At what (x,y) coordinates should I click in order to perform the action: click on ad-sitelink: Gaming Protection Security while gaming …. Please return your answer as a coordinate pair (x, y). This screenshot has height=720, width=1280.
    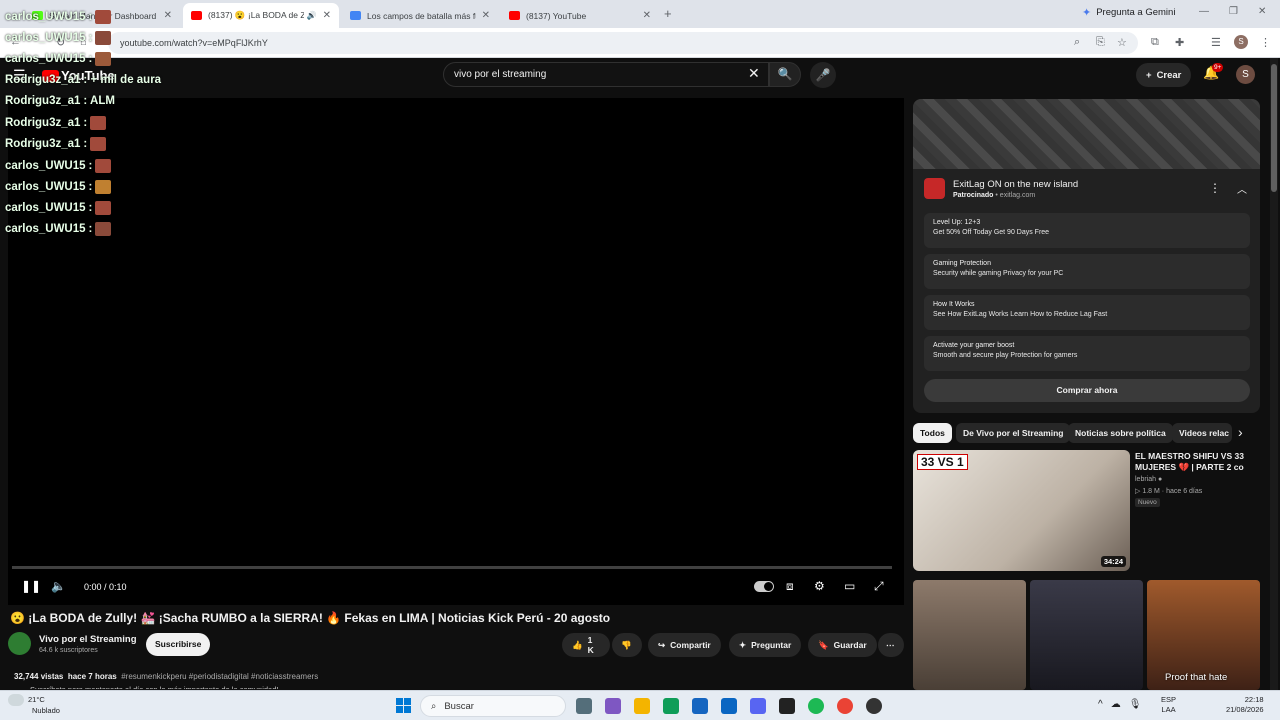
    Looking at the image, I should click on (1087, 271).